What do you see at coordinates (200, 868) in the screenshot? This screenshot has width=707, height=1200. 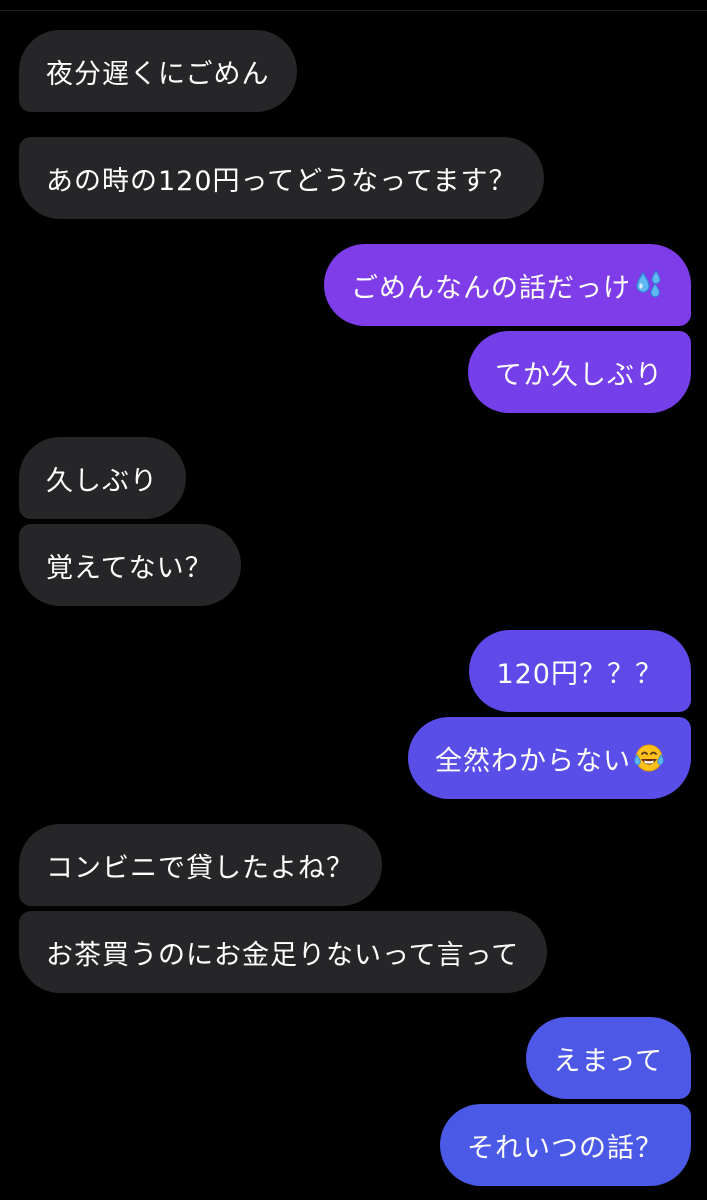 I see `message-text: コンビニで貸したよね？` at bounding box center [200, 868].